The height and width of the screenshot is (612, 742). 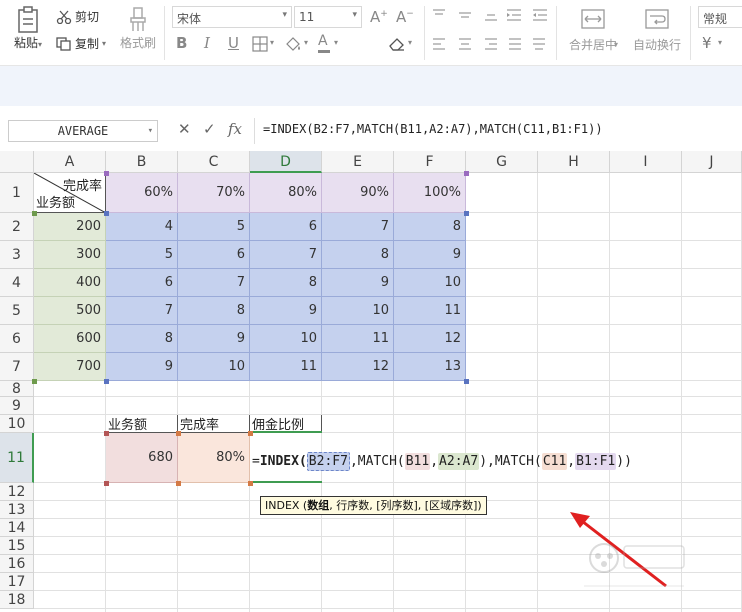 I want to click on italic-button: I, so click(x=207, y=43).